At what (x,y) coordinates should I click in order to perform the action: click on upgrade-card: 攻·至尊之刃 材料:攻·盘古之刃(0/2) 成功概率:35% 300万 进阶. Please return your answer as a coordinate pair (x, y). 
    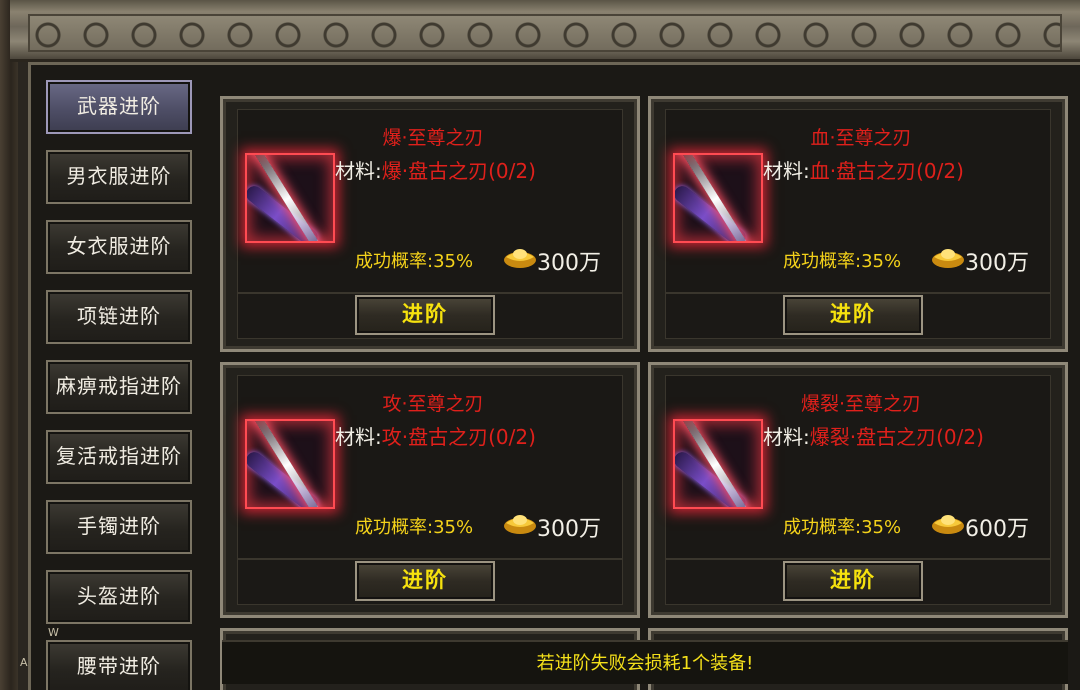
    Looking at the image, I should click on (430, 490).